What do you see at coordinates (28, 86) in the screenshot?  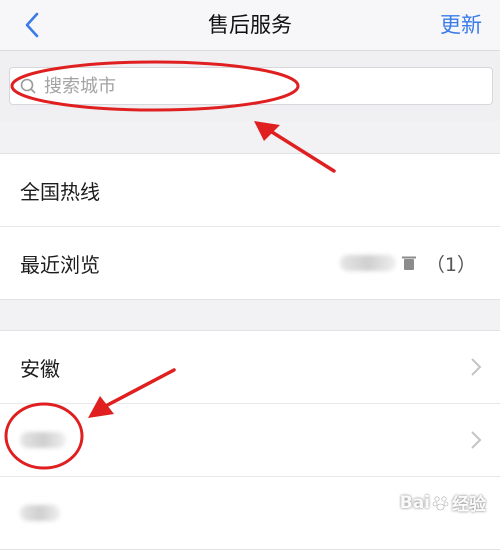 I see `search-icon` at bounding box center [28, 86].